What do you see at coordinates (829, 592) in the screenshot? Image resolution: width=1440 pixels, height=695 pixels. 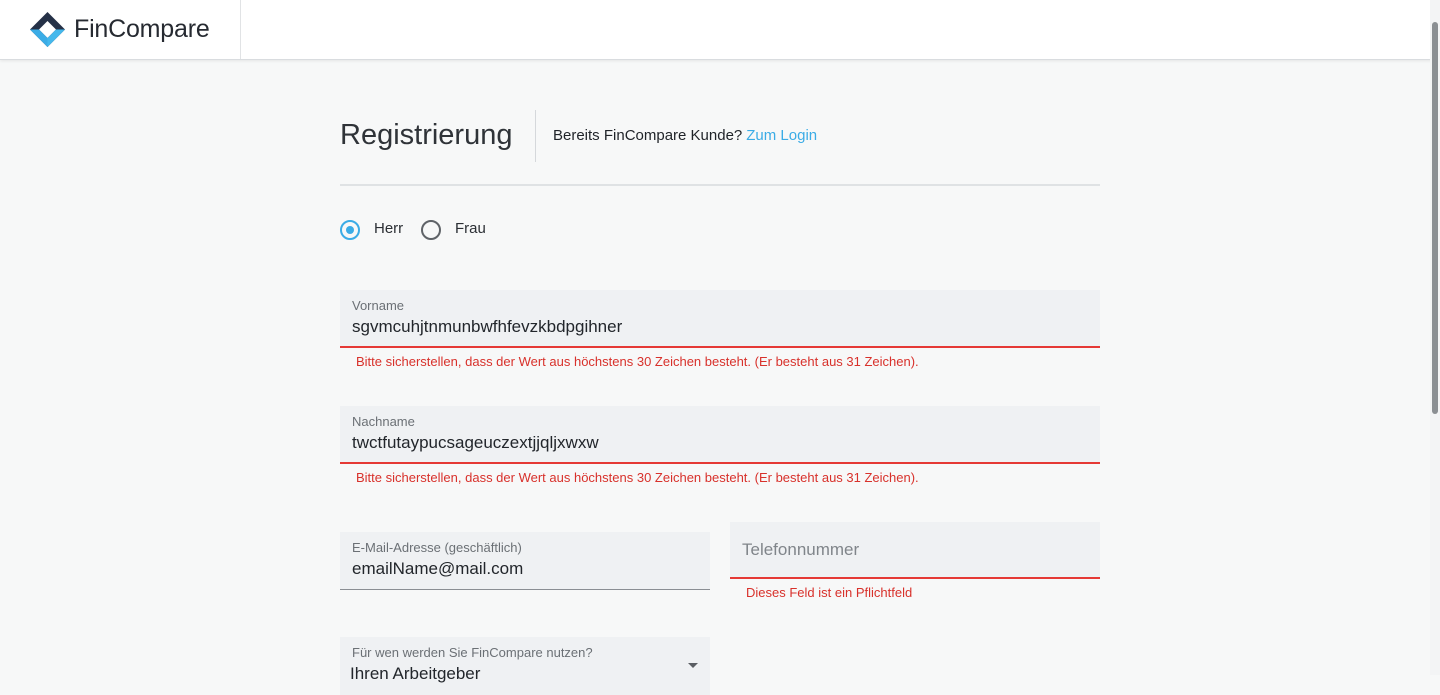 I see `phone-error: Dieses Feld ist ein Pflichtfeld` at bounding box center [829, 592].